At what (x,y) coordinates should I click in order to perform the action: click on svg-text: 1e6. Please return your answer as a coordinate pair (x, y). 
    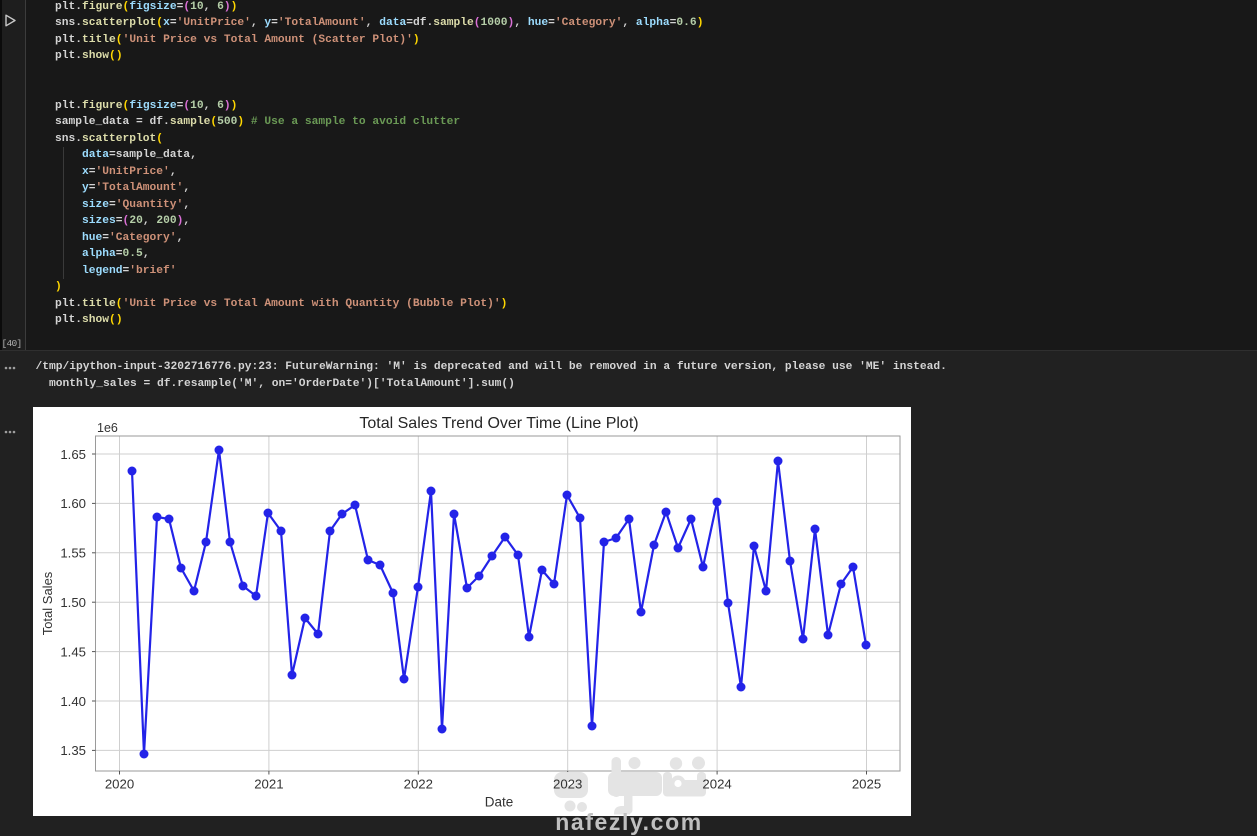
    Looking at the image, I should click on (107, 428).